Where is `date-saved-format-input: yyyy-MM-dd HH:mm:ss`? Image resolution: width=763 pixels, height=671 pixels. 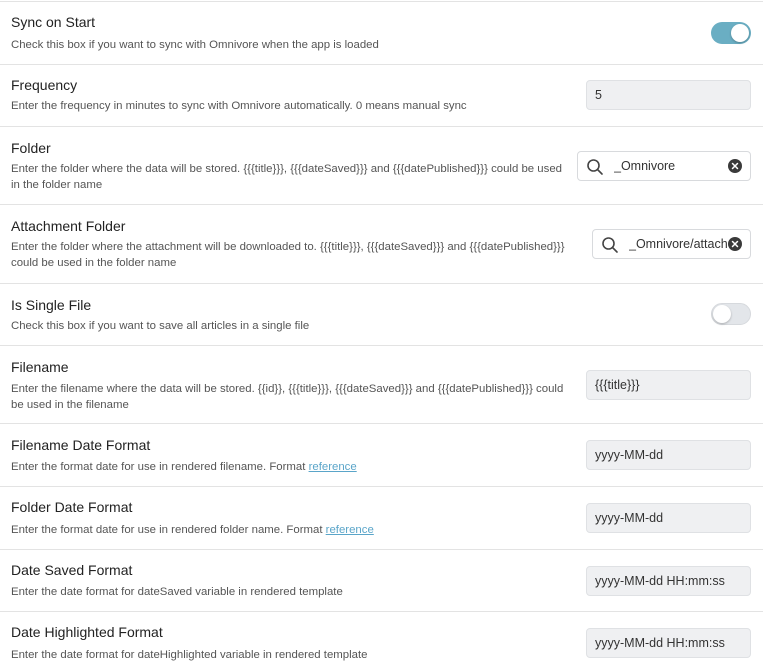 date-saved-format-input: yyyy-MM-dd HH:mm:ss is located at coordinates (668, 581).